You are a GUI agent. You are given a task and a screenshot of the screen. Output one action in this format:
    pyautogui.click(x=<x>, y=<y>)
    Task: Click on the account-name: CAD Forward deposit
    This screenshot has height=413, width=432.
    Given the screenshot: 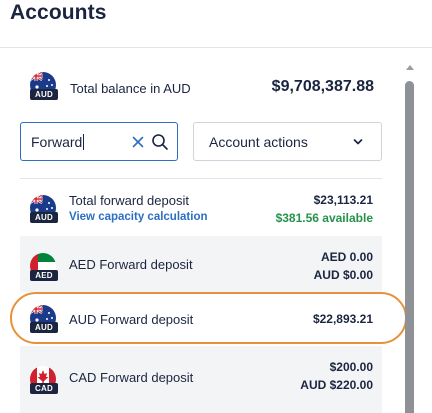 What is the action you would take?
    pyautogui.click(x=131, y=377)
    